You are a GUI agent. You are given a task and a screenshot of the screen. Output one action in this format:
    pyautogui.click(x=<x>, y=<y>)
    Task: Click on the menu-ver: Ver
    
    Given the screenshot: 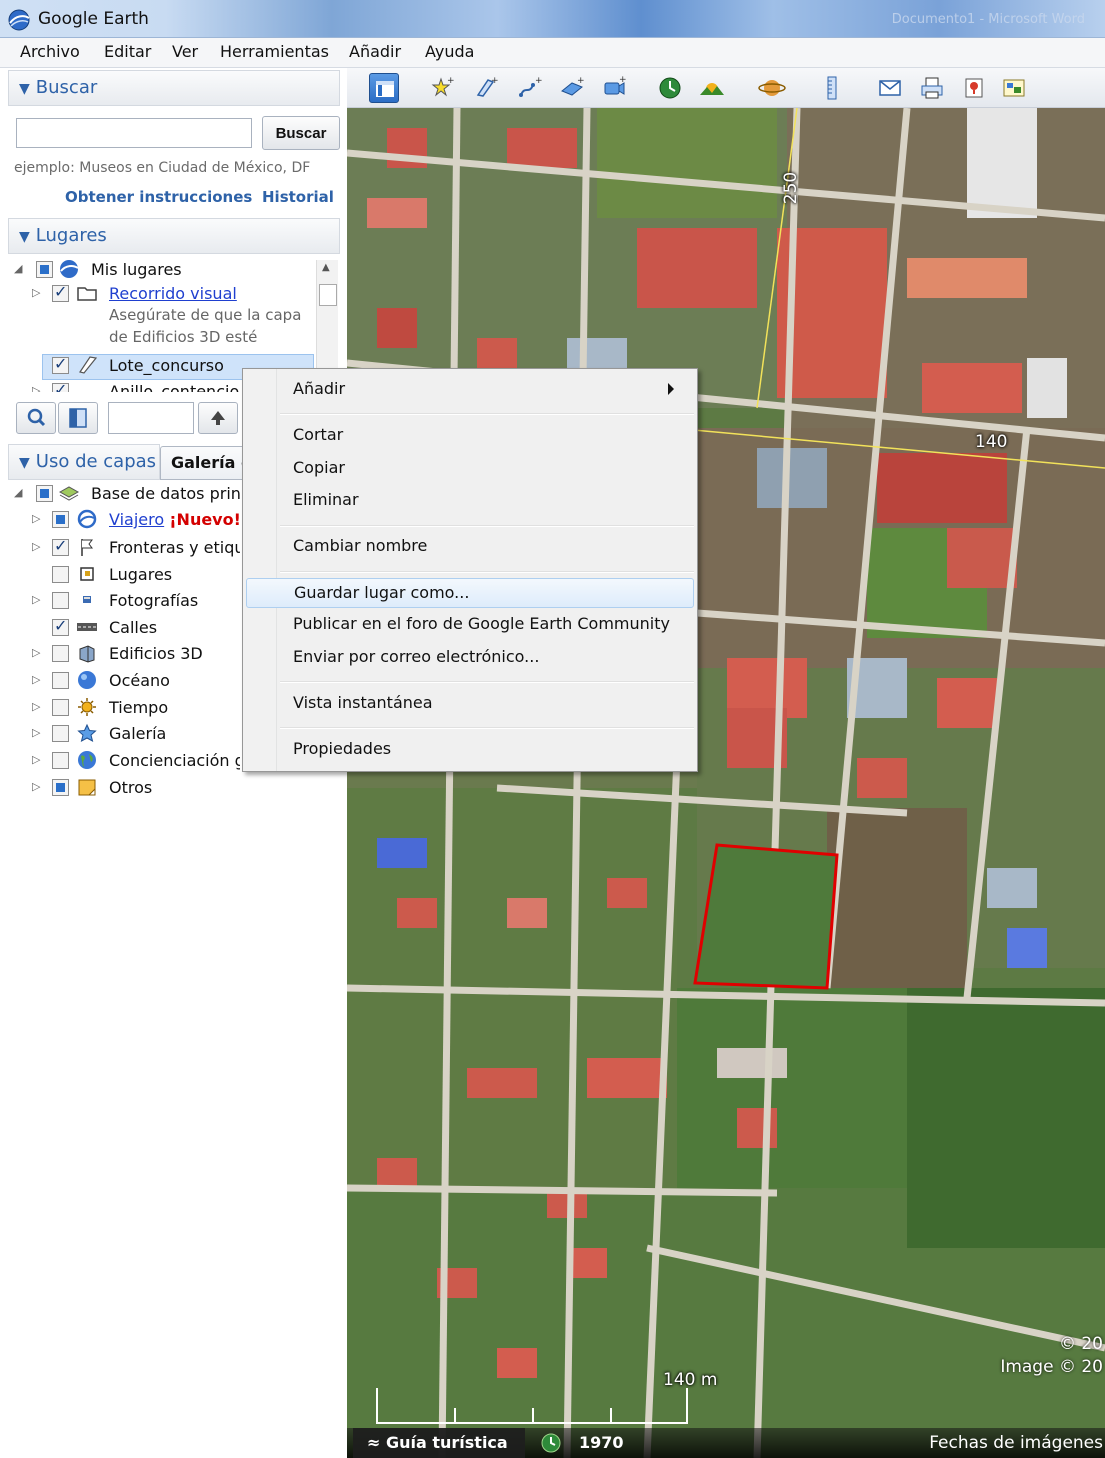 What is the action you would take?
    pyautogui.click(x=185, y=51)
    